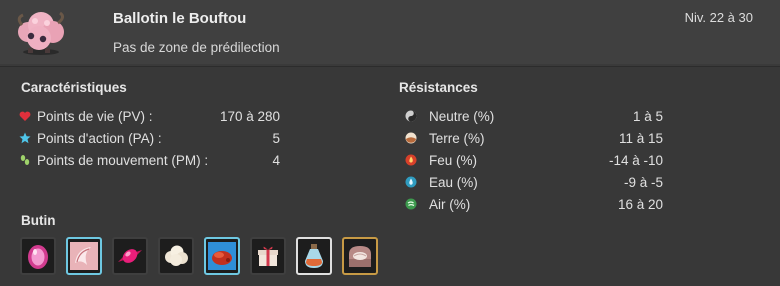 The image size is (780, 286). What do you see at coordinates (453, 182) in the screenshot?
I see `resistance-label: Eau (%)` at bounding box center [453, 182].